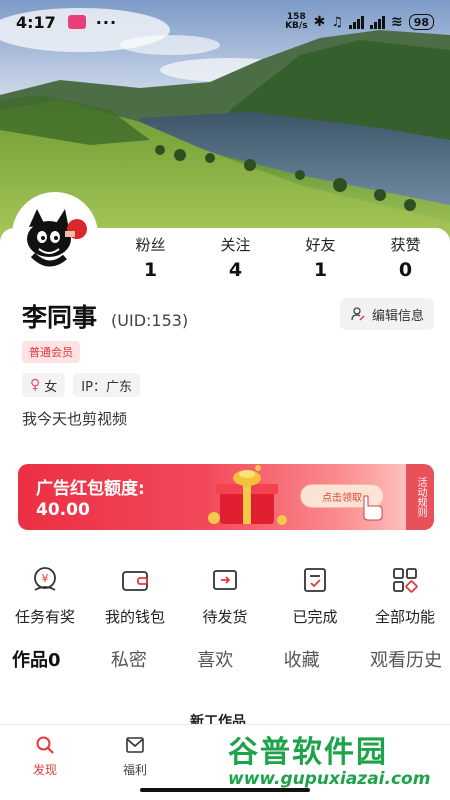  I want to click on func-pending-shipment: 待发货, so click(225, 595).